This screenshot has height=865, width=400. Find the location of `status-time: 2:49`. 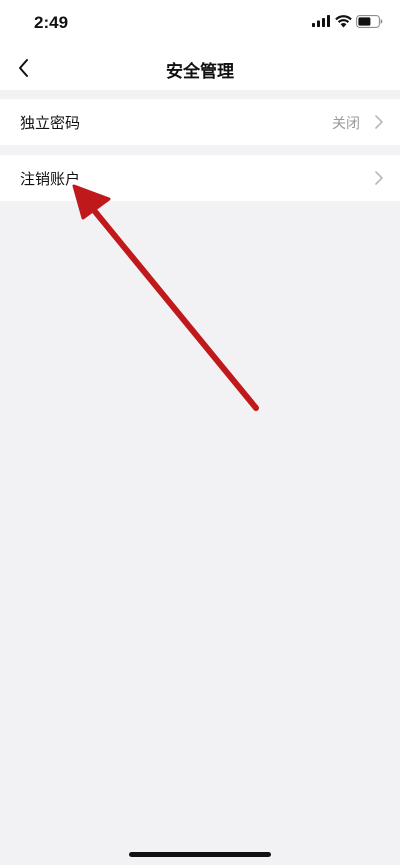

status-time: 2:49 is located at coordinates (51, 22).